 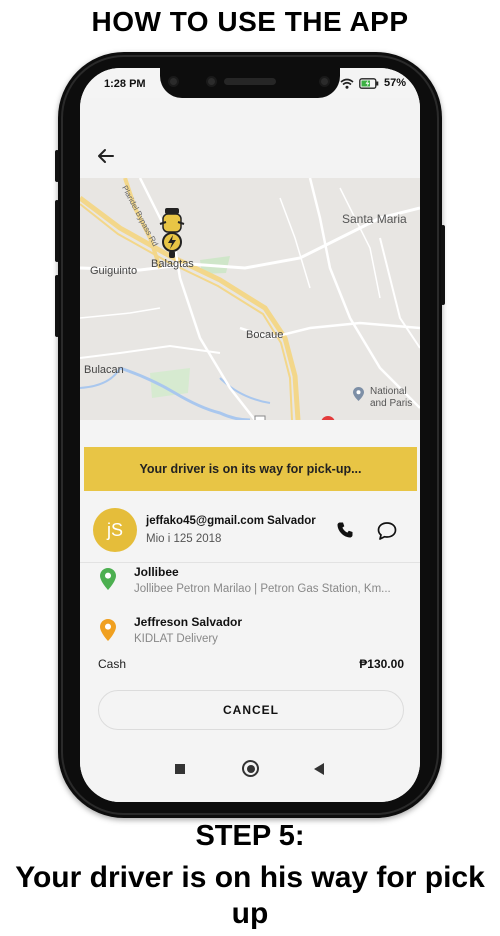 I want to click on android-nav-bar, so click(x=250, y=773).